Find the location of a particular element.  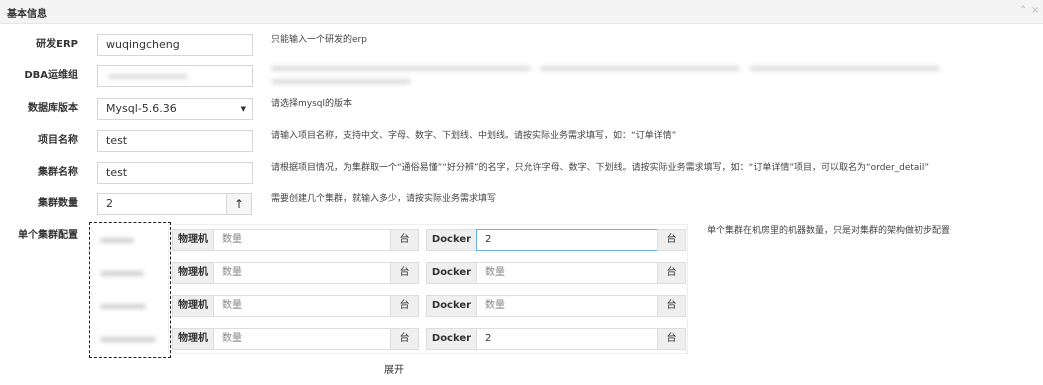

single-cluster-config-label: 单个集群配置 is located at coordinates (48, 235).